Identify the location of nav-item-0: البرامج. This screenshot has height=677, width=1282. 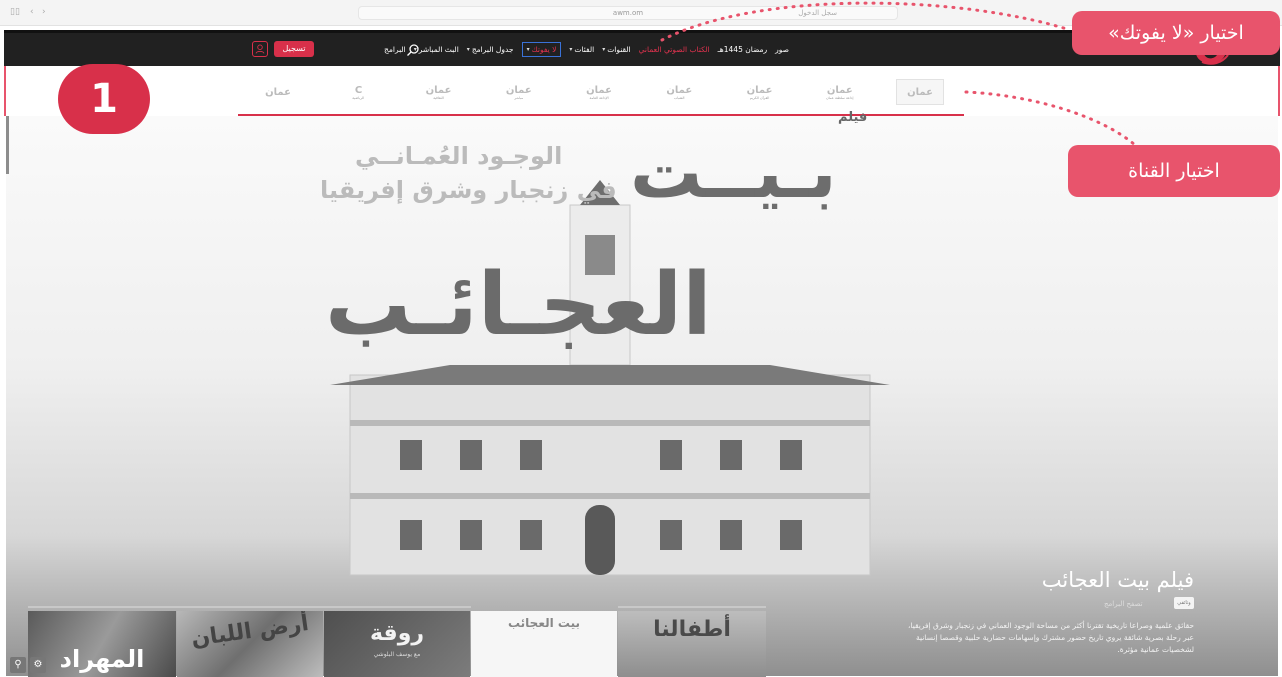
(395, 49).